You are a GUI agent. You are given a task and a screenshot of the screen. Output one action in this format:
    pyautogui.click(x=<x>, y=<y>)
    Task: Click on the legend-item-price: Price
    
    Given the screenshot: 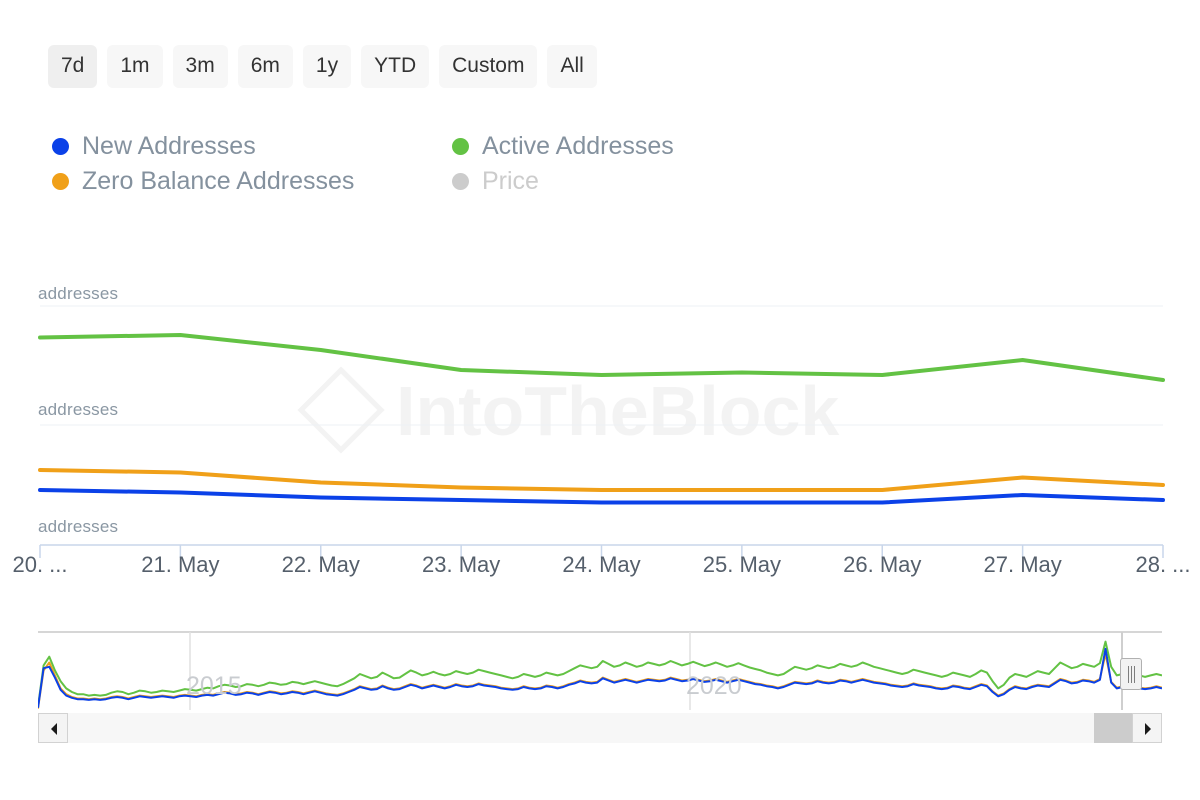 What is the action you would take?
    pyautogui.click(x=495, y=181)
    